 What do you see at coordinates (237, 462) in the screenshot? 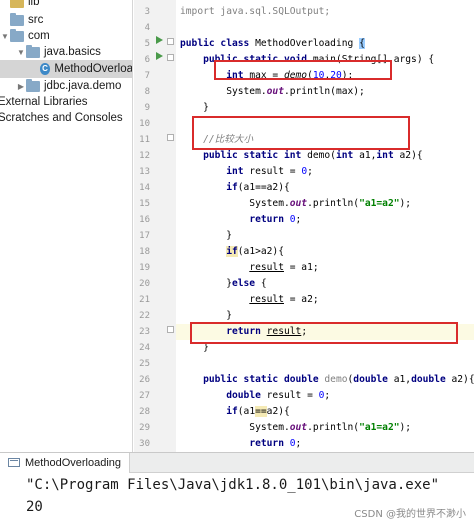
I see `run-tabs: MethodOverloading` at bounding box center [237, 462].